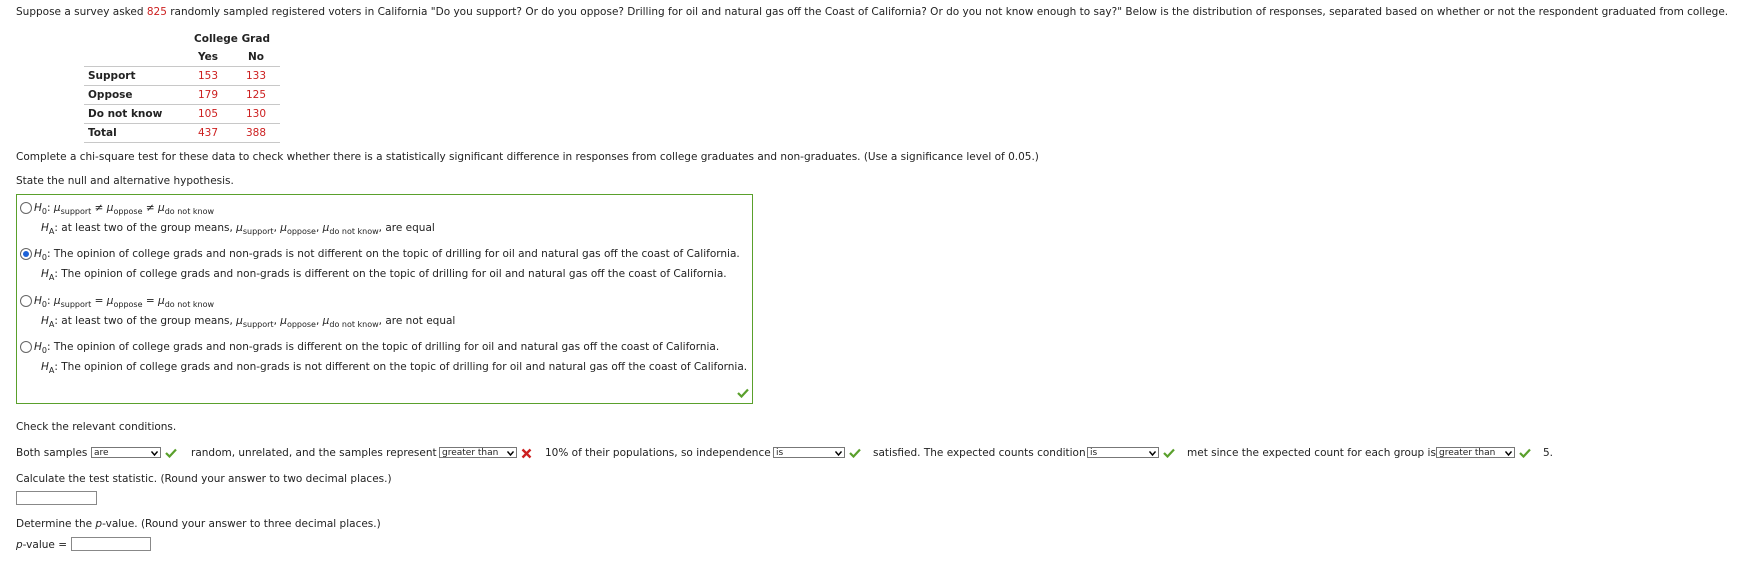 The width and height of the screenshot is (1752, 564). What do you see at coordinates (26, 208) in the screenshot?
I see `hypothesis-option-1-radio` at bounding box center [26, 208].